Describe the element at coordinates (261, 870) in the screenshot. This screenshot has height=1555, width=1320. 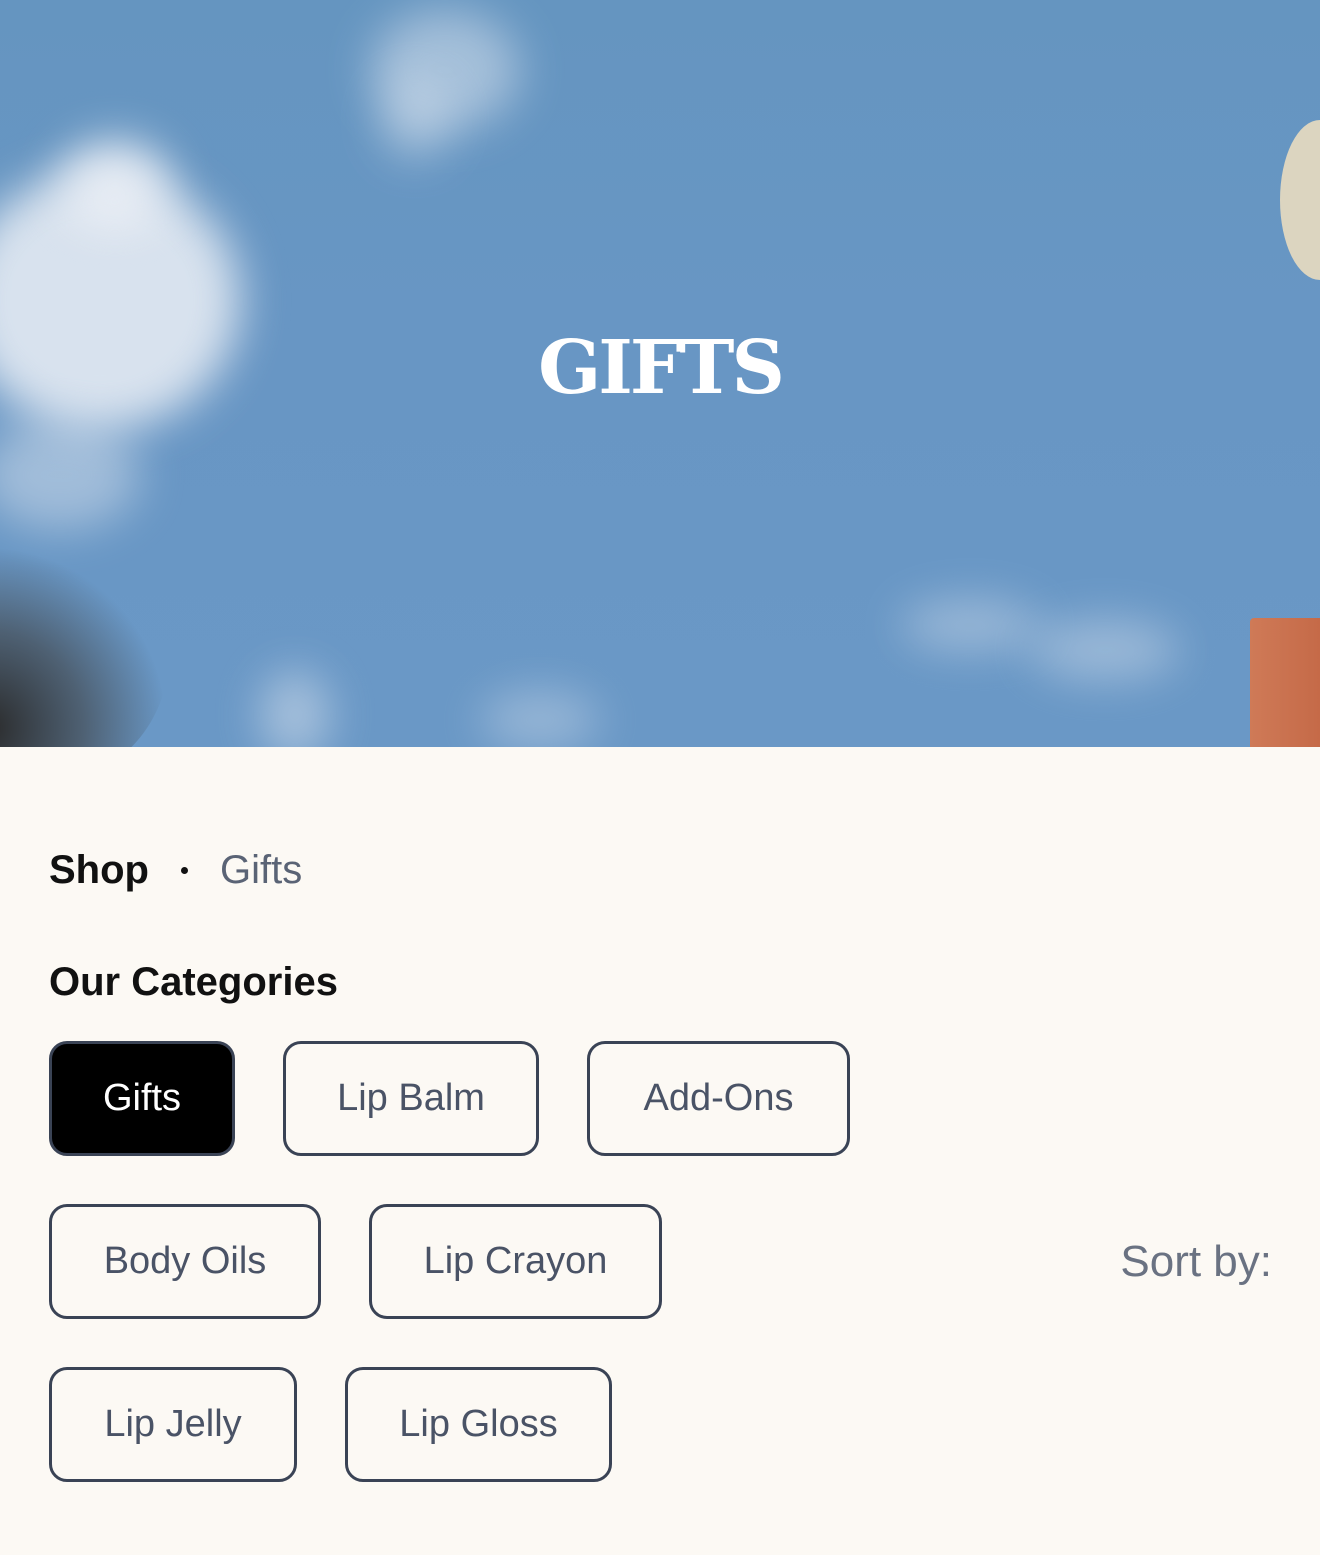
I see `breadcrumb-current: Gifts` at that location.